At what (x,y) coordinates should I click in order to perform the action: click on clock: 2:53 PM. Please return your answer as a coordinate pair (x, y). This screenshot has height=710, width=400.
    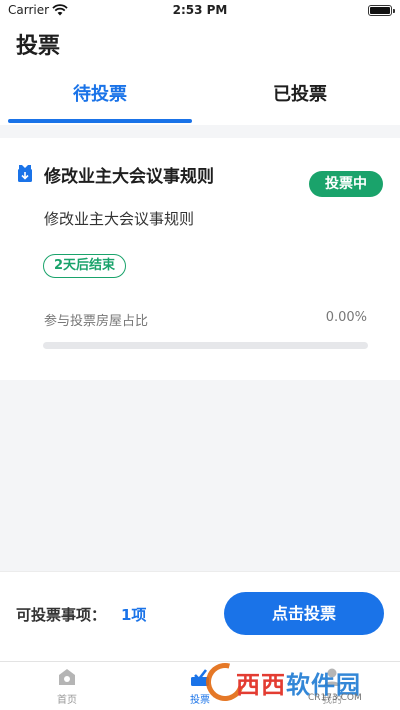
    Looking at the image, I should click on (200, 10).